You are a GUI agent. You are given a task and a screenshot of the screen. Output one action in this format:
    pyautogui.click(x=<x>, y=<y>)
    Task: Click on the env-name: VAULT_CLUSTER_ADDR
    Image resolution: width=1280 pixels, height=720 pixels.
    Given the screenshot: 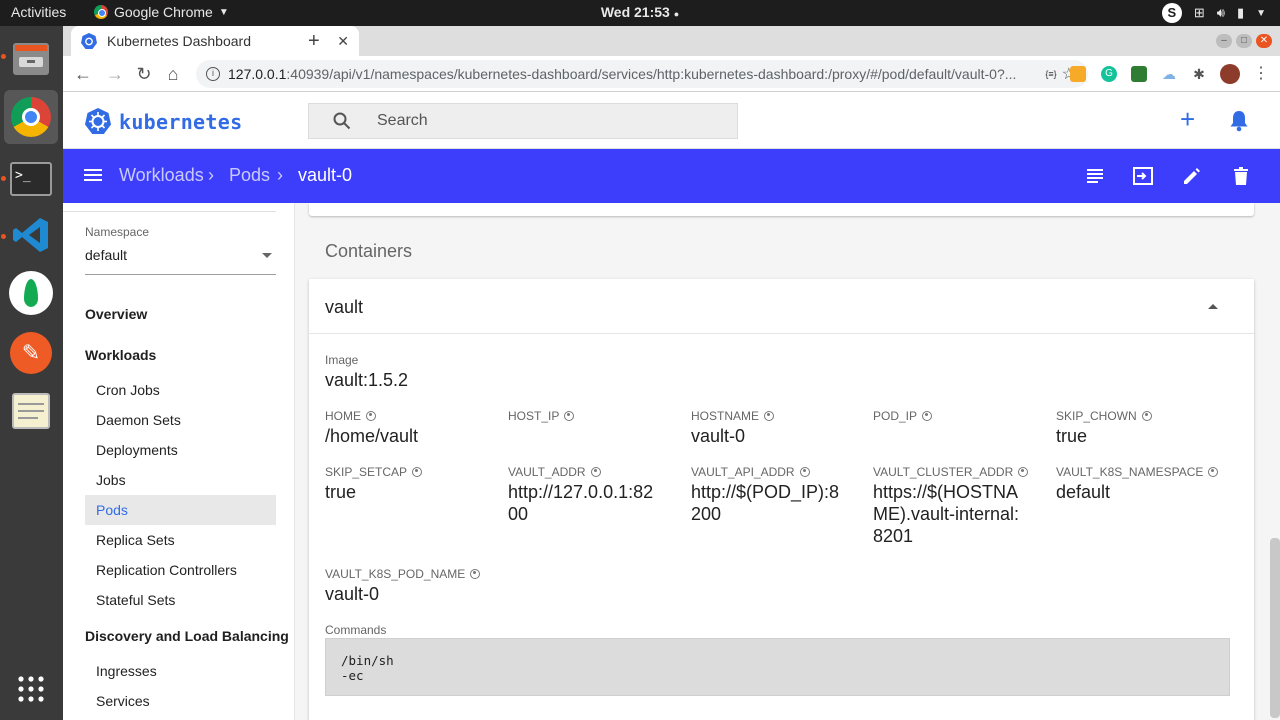 What is the action you would take?
    pyautogui.click(x=951, y=472)
    